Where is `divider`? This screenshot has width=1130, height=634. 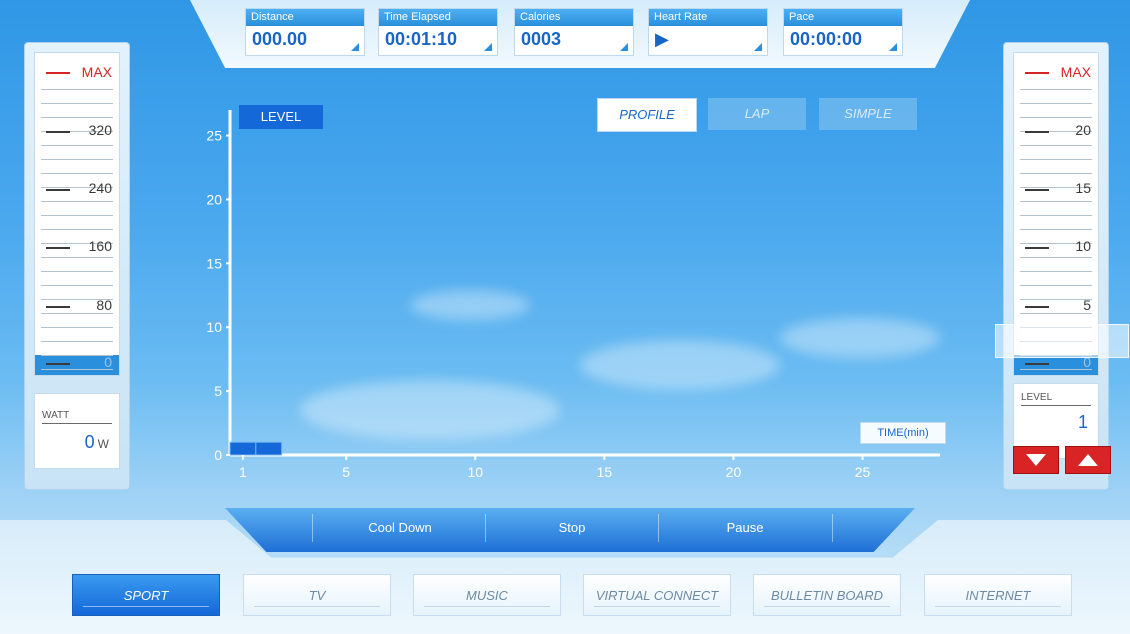
divider is located at coordinates (1056, 405).